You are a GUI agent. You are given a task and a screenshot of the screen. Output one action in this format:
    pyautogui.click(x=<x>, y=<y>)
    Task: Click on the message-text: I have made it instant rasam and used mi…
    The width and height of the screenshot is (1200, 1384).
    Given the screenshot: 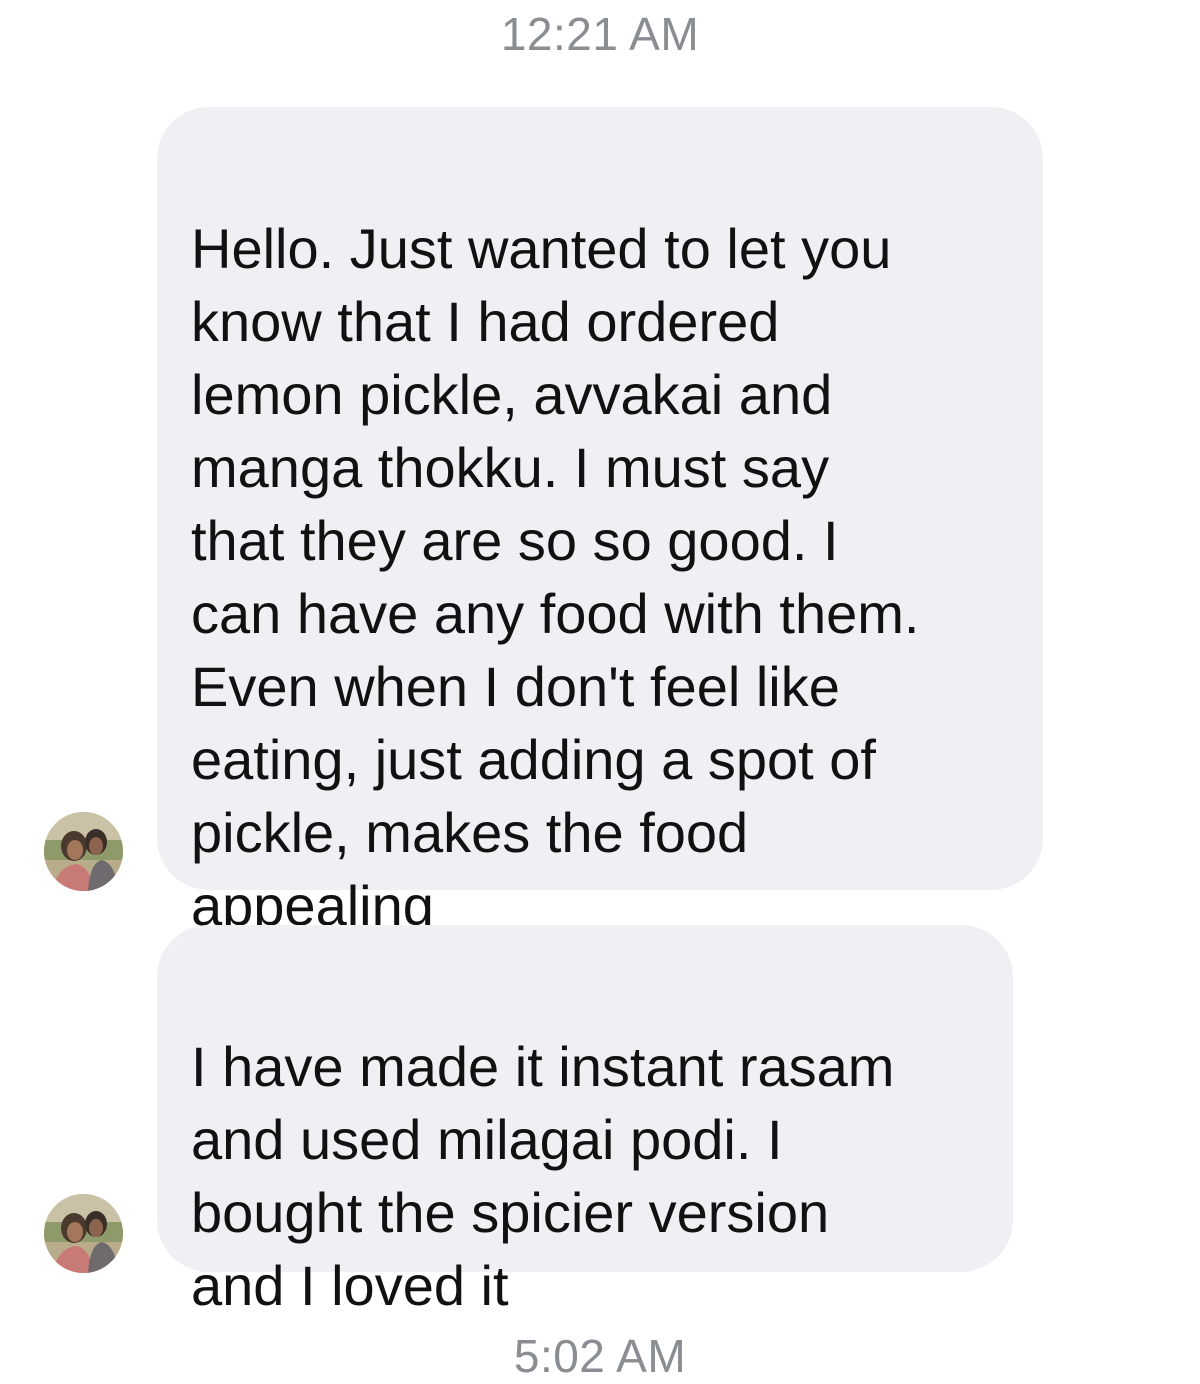 What is the action you would take?
    pyautogui.click(x=543, y=1176)
    